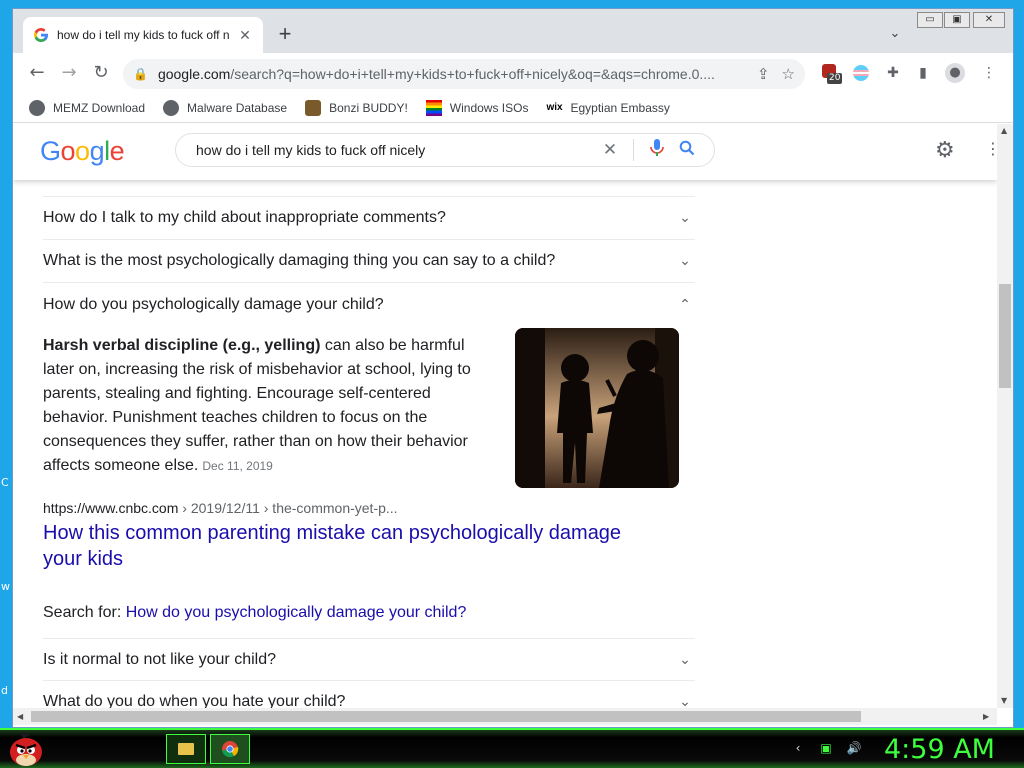 This screenshot has width=1024, height=768. What do you see at coordinates (5, 482) in the screenshot?
I see `desktop-icon-label: C` at bounding box center [5, 482].